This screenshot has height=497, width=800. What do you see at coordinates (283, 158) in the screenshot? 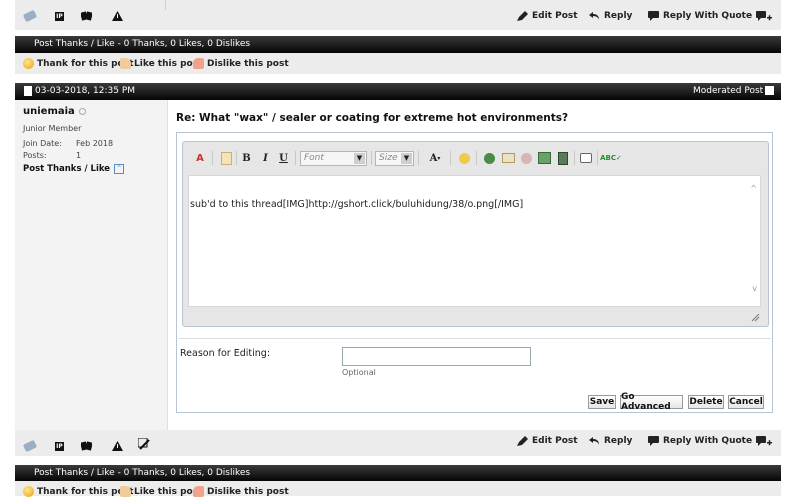
I see `underline-button: U` at bounding box center [283, 158].